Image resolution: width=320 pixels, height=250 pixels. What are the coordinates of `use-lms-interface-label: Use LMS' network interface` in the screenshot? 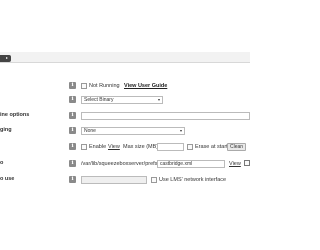 It's located at (193, 179).